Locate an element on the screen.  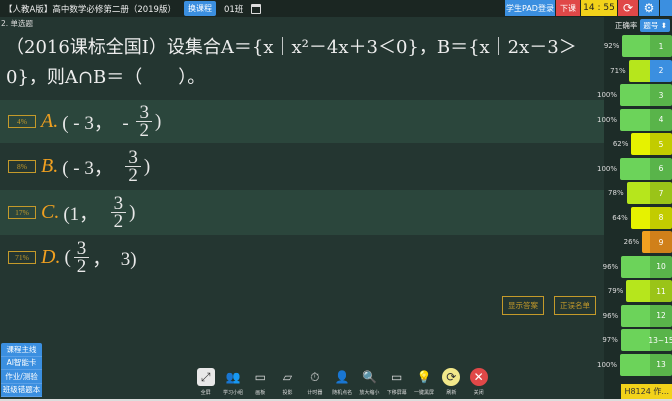
question-accuracy-bar: 1 is located at coordinates (647, 46).